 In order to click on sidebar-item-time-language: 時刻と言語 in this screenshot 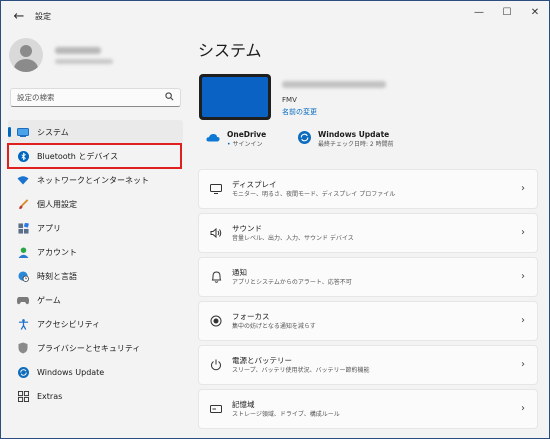, I will do `click(95, 276)`.